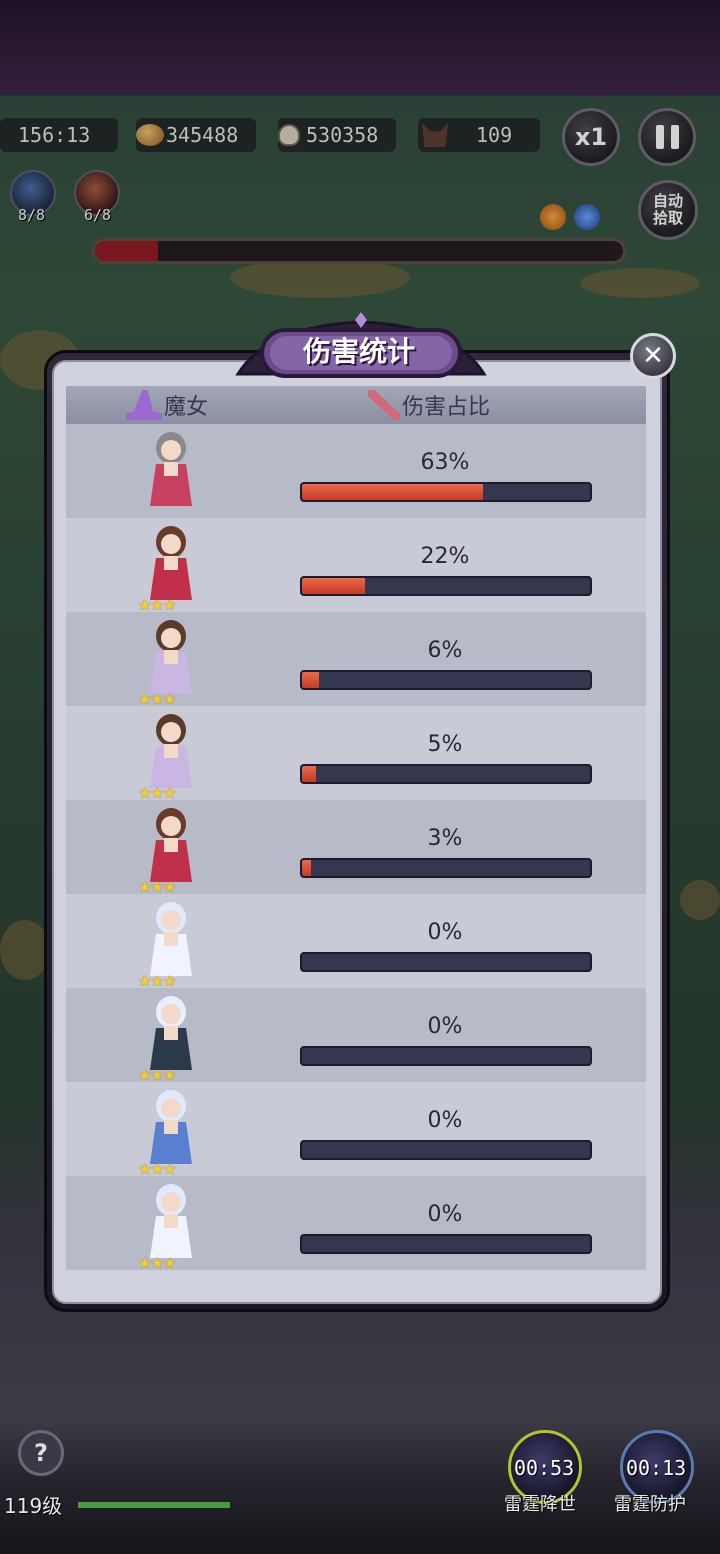 This screenshot has height=1554, width=720. I want to click on damage-row: ★★★ 6%, so click(356, 660).